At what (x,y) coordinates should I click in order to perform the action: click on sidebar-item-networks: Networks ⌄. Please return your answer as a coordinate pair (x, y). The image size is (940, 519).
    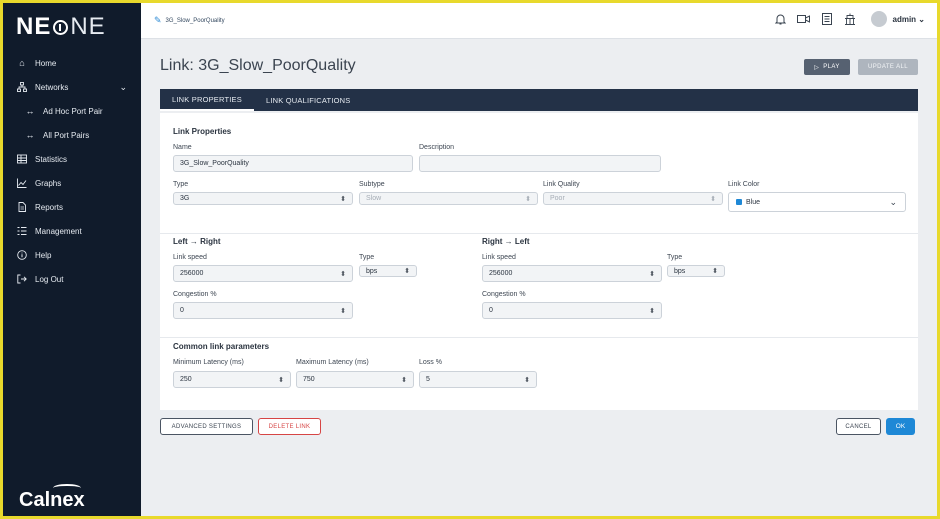
    Looking at the image, I should click on (72, 87).